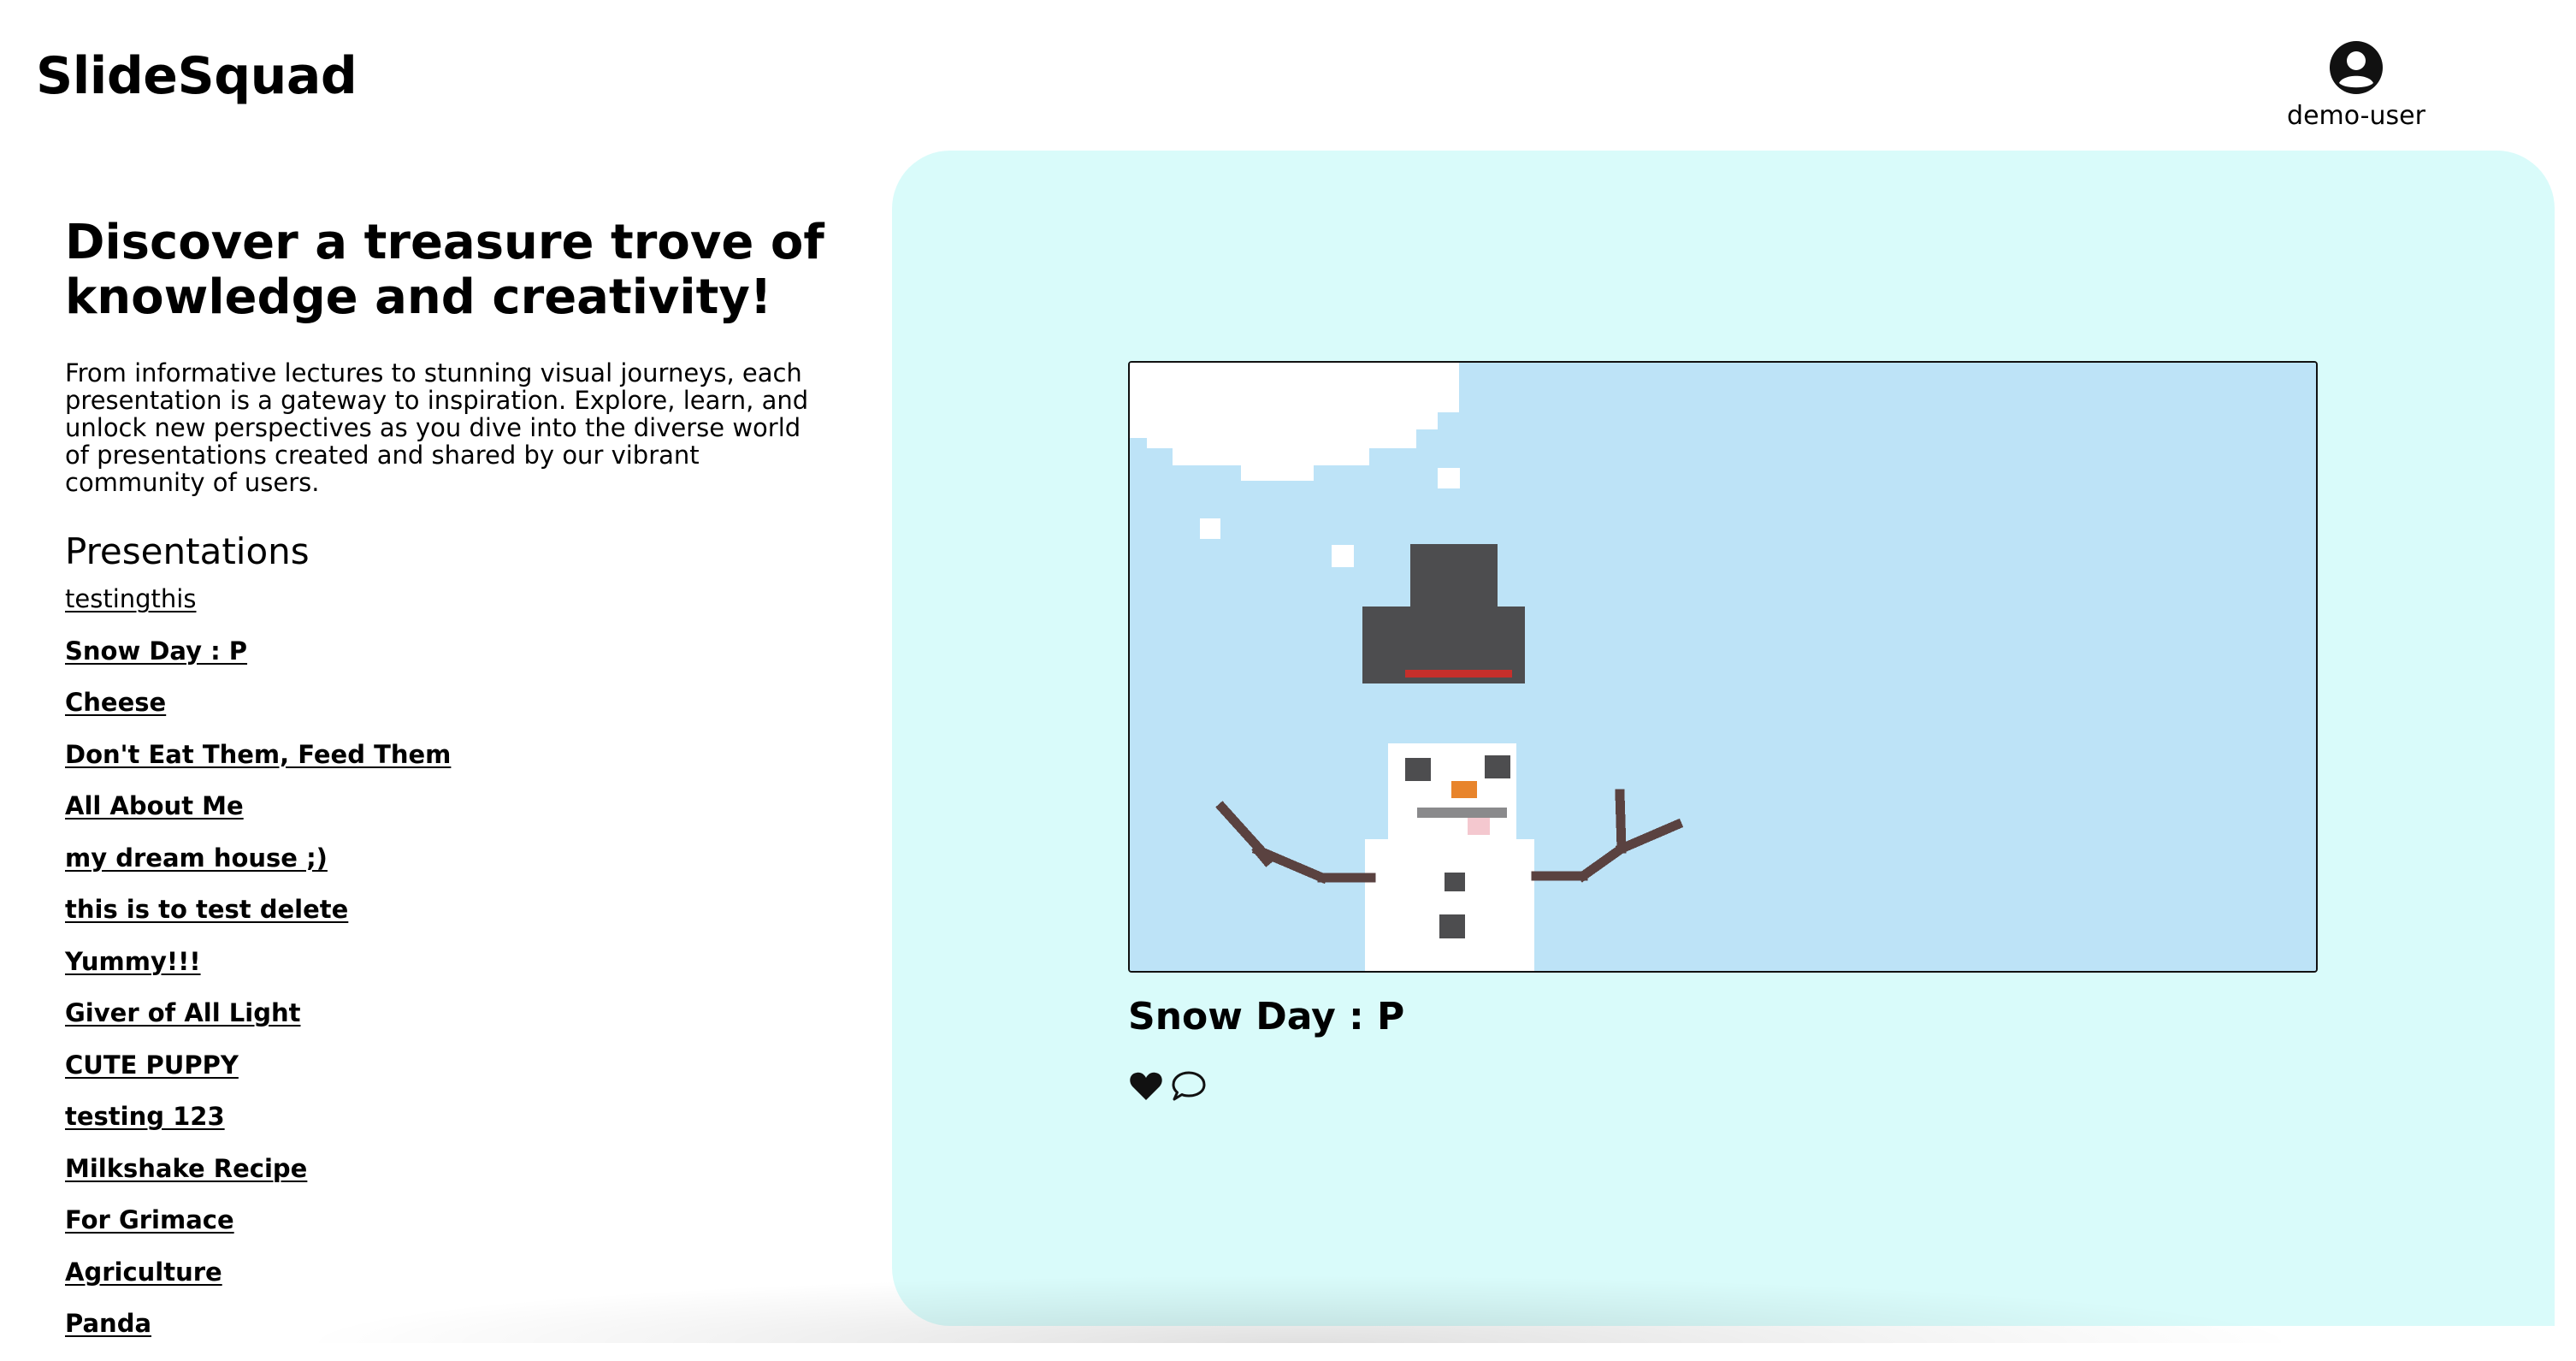  Describe the element at coordinates (450, 1128) in the screenshot. I see `list-item: testing 123` at that location.